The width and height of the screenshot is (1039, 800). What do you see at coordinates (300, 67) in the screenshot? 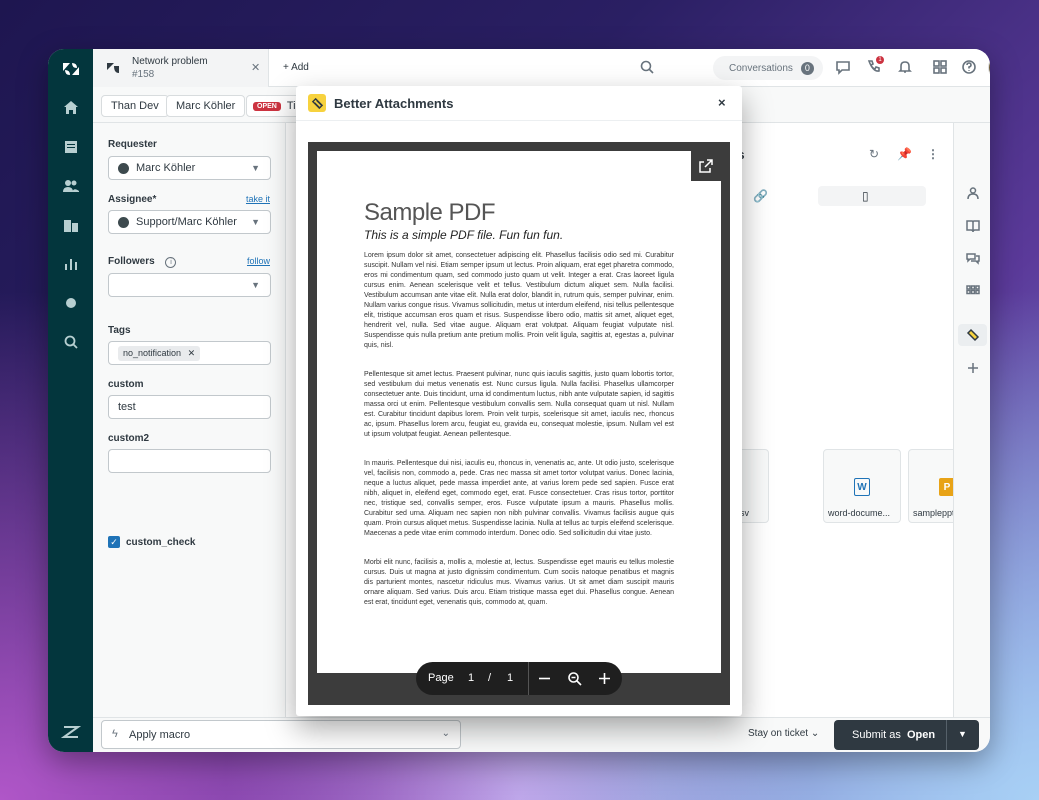
I see `add-tab-label: Add` at bounding box center [300, 67].